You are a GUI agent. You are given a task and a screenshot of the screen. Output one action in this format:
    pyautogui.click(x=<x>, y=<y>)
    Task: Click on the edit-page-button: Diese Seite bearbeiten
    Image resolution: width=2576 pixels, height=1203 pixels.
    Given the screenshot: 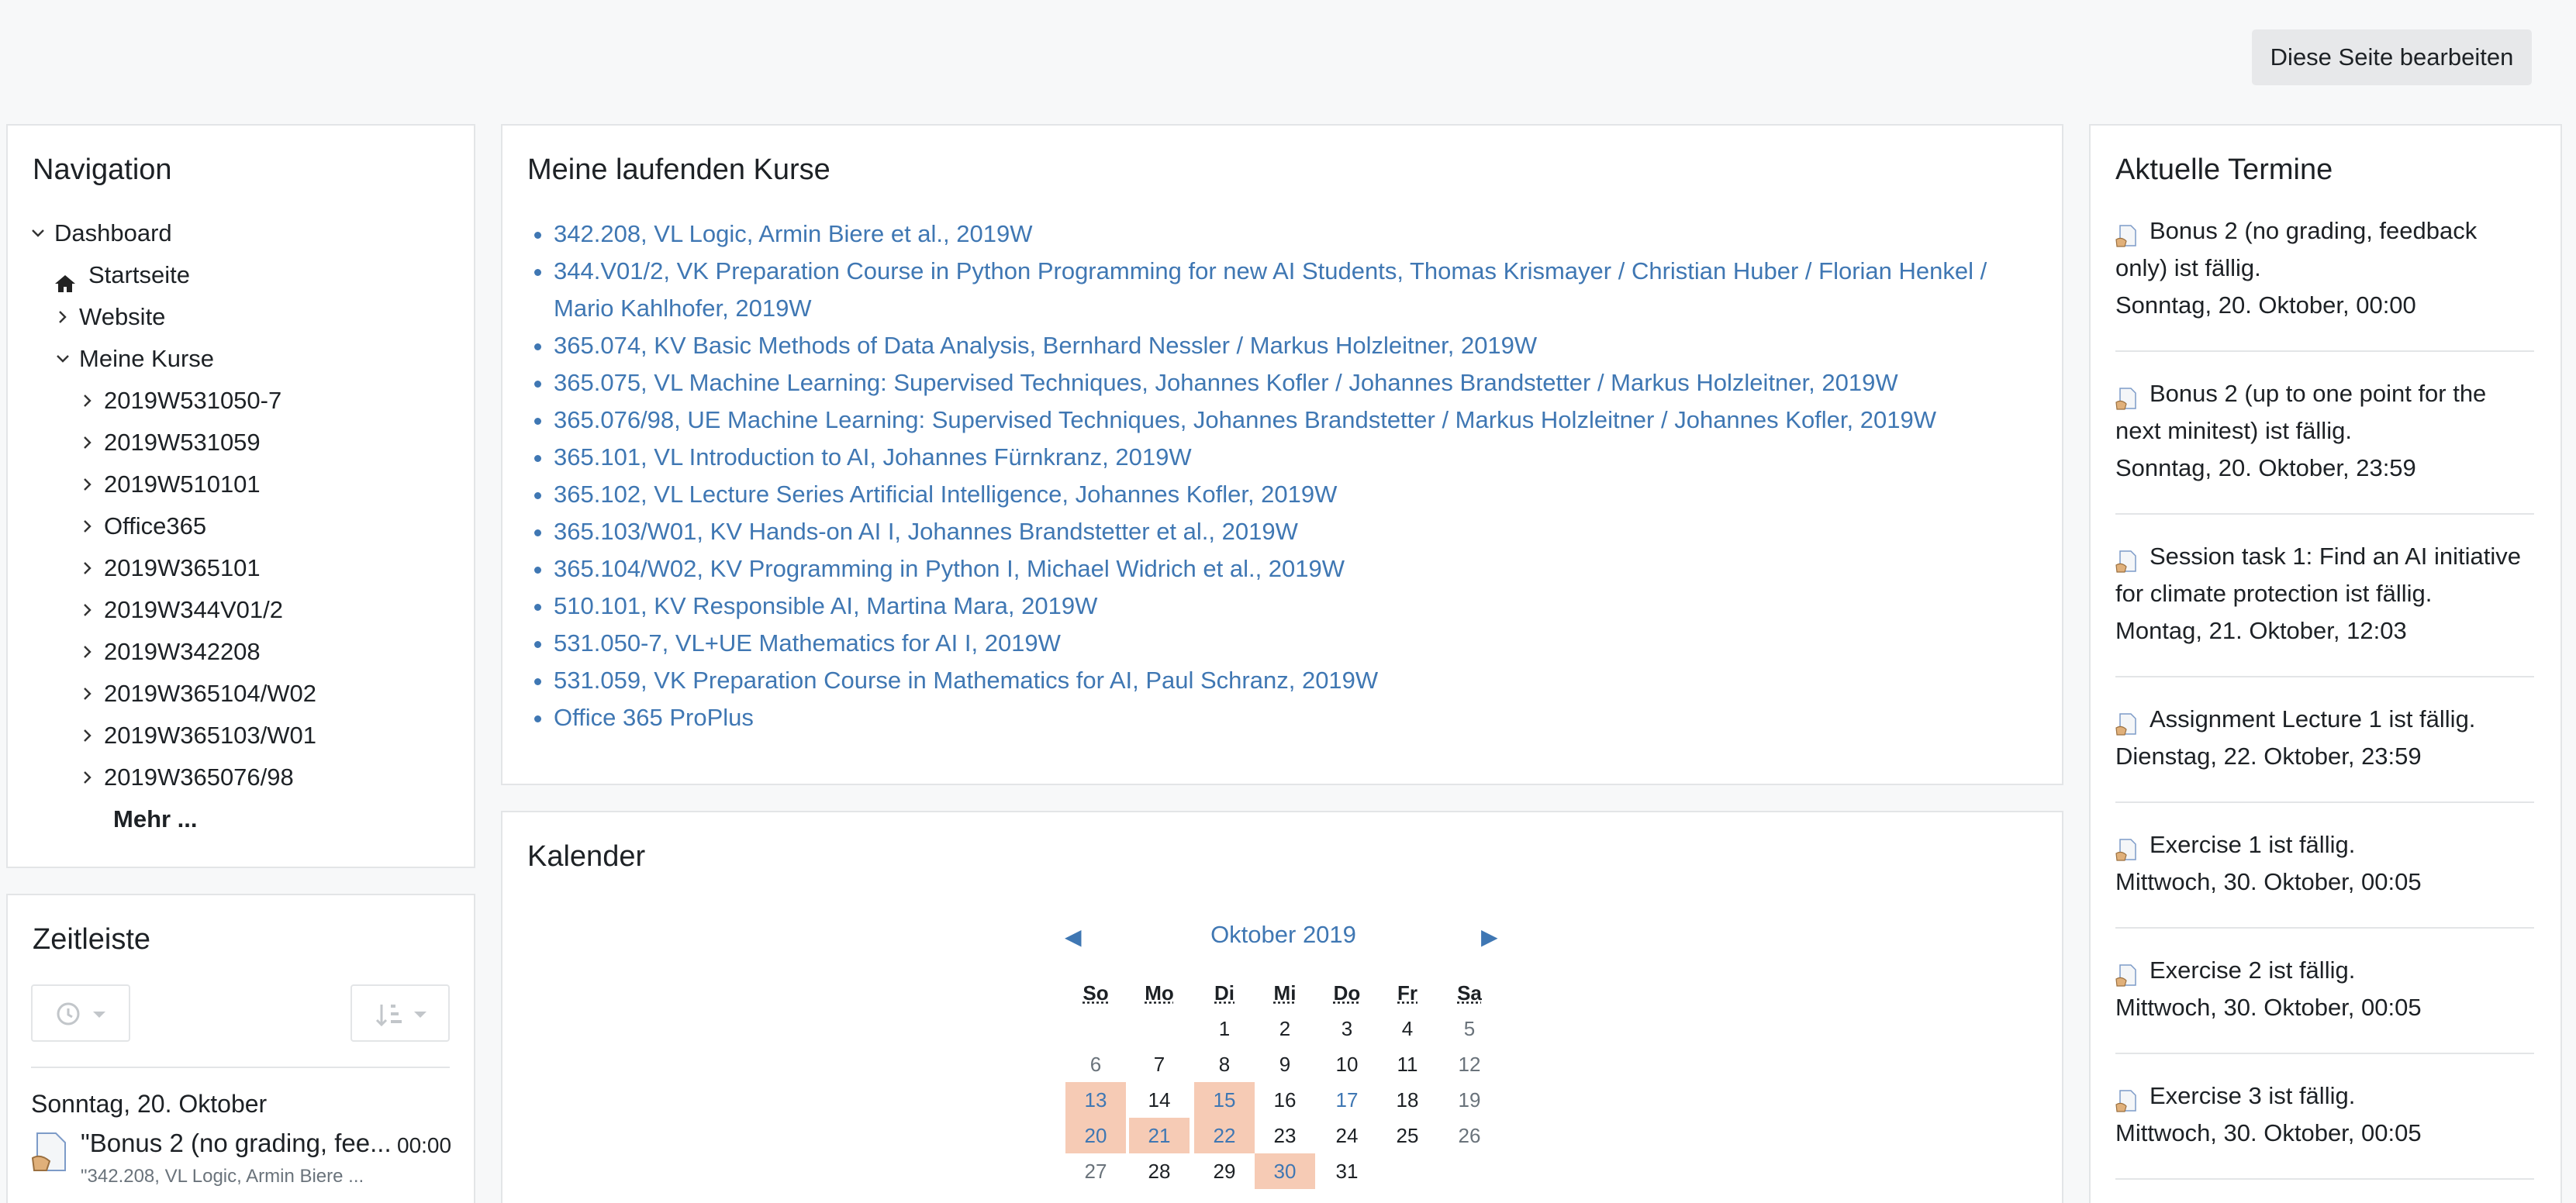 What is the action you would take?
    pyautogui.click(x=2392, y=57)
    